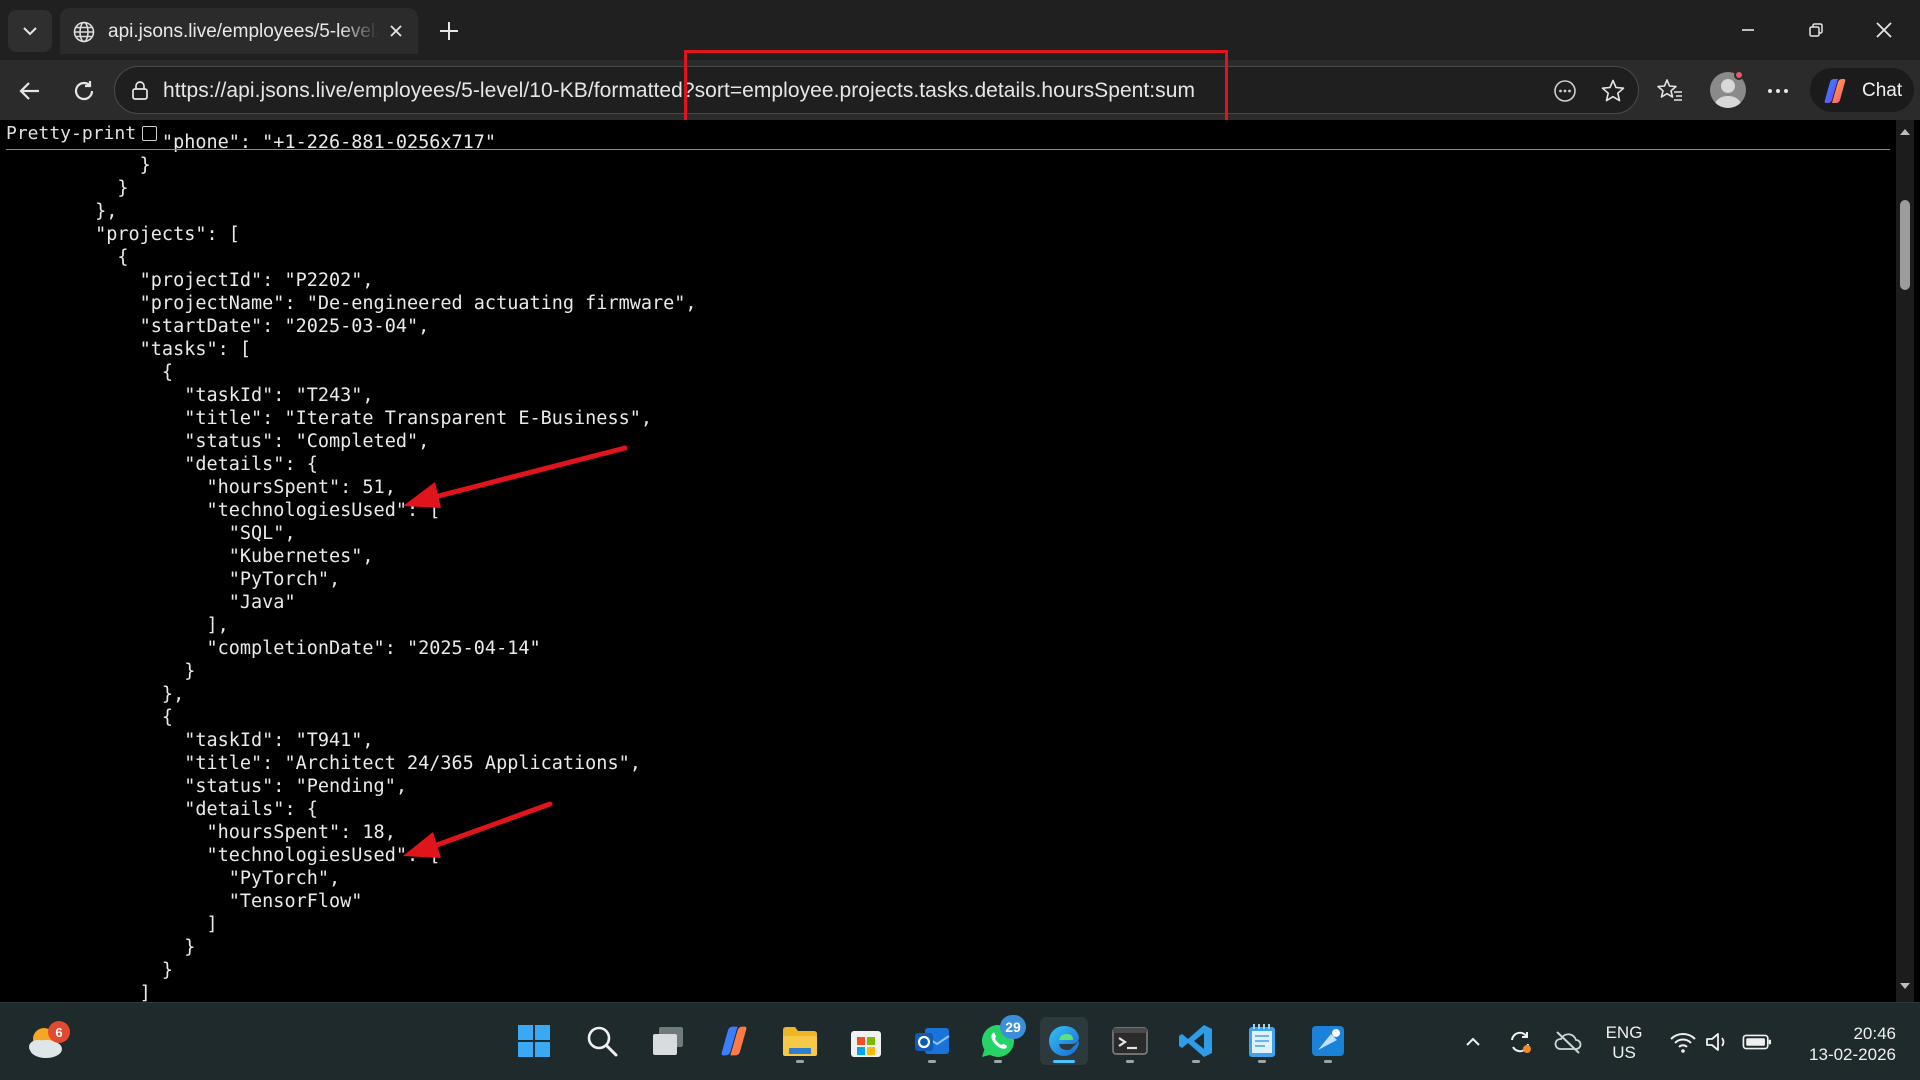  I want to click on json-line: "status": "Pending",, so click(206, 786).